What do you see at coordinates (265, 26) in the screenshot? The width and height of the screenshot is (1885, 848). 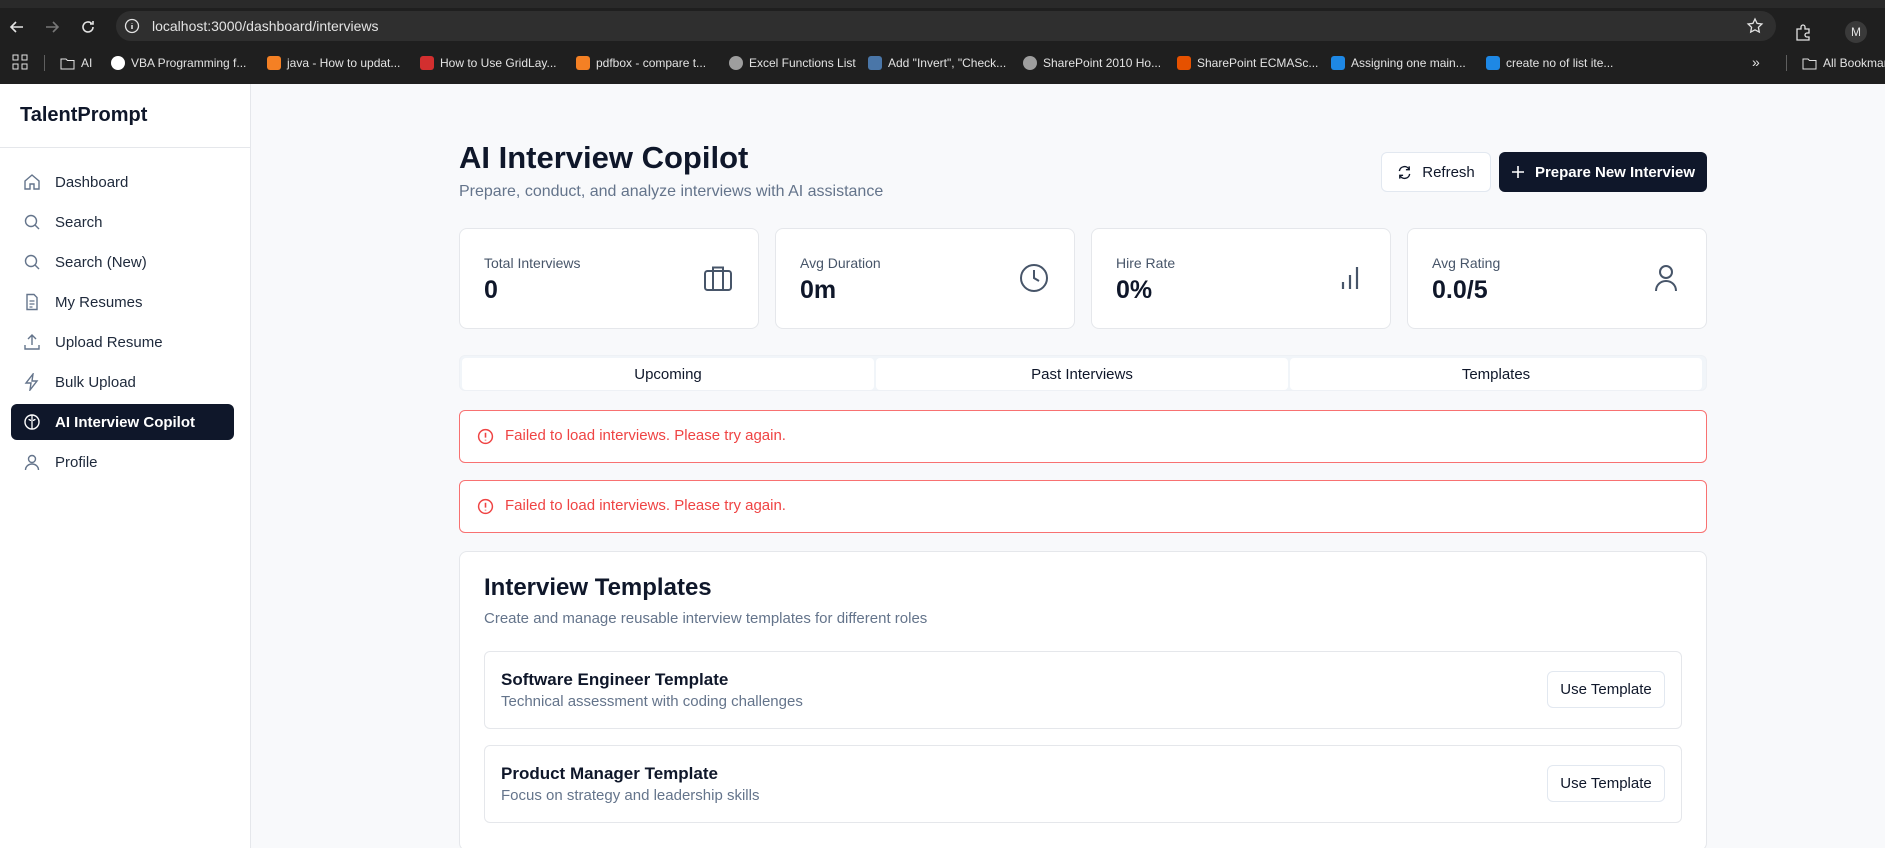 I see `url-text: localhost:3000/dashboard/interviews` at bounding box center [265, 26].